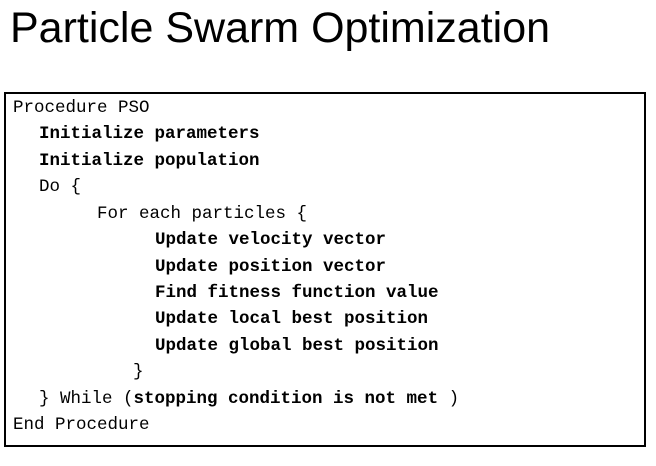 The height and width of the screenshot is (466, 656). Describe the element at coordinates (449, 399) in the screenshot. I see `while-suffix: )` at that location.